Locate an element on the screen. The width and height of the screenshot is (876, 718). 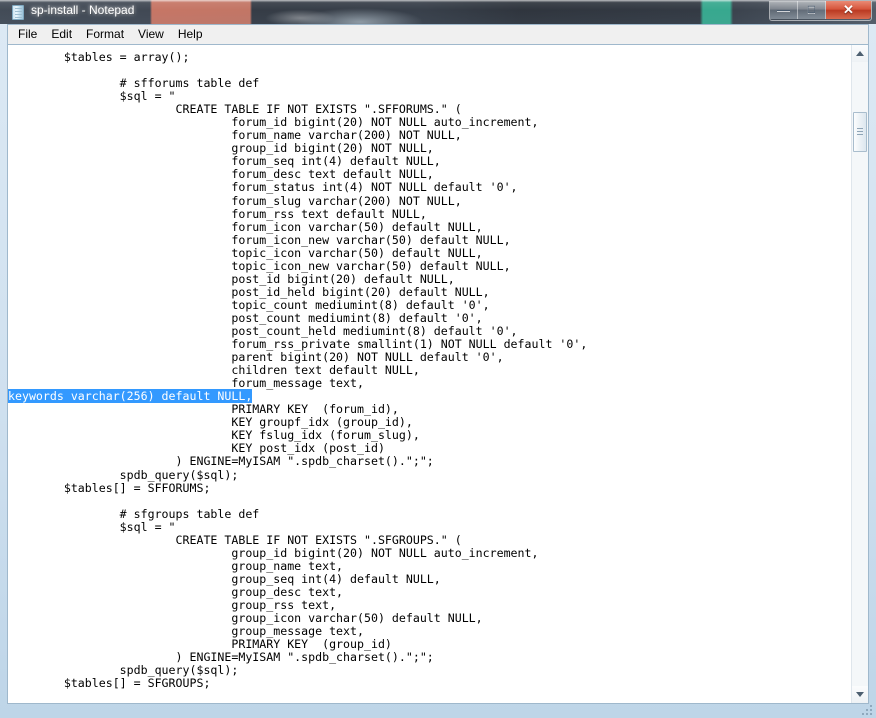
notepad-document-icon is located at coordinates (18, 12).